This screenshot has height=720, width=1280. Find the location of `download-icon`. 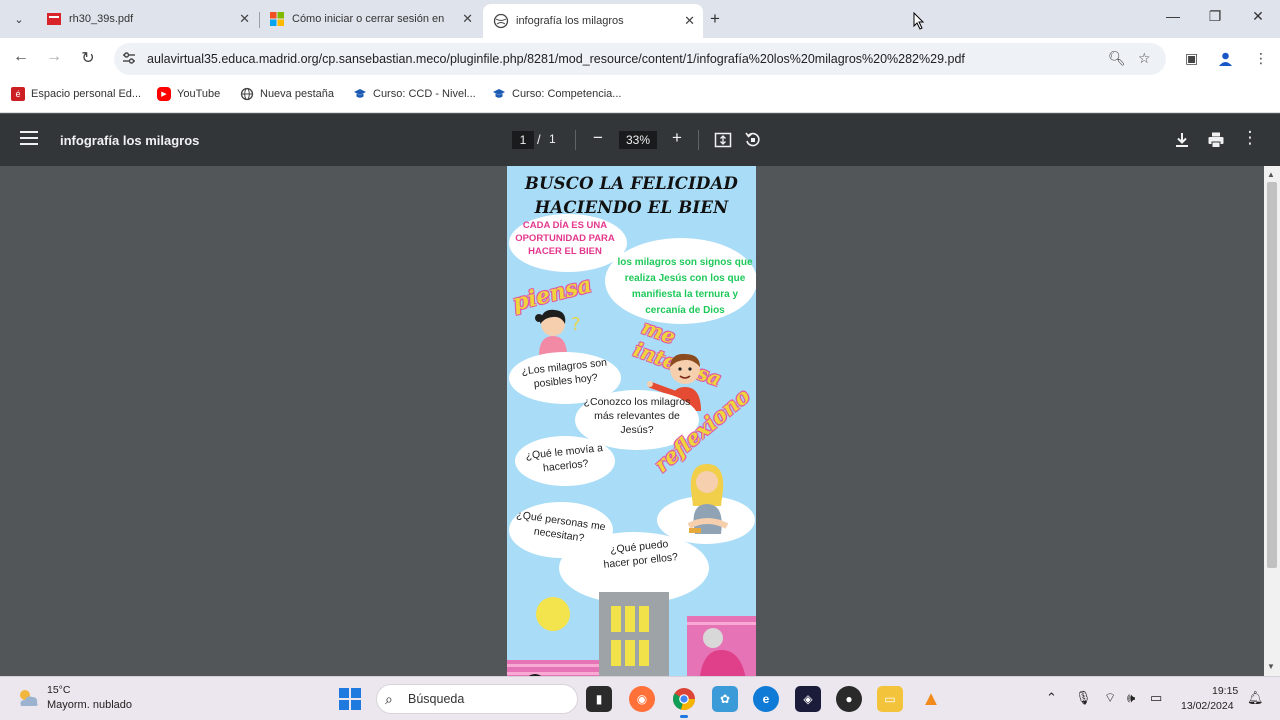

download-icon is located at coordinates (1182, 140).